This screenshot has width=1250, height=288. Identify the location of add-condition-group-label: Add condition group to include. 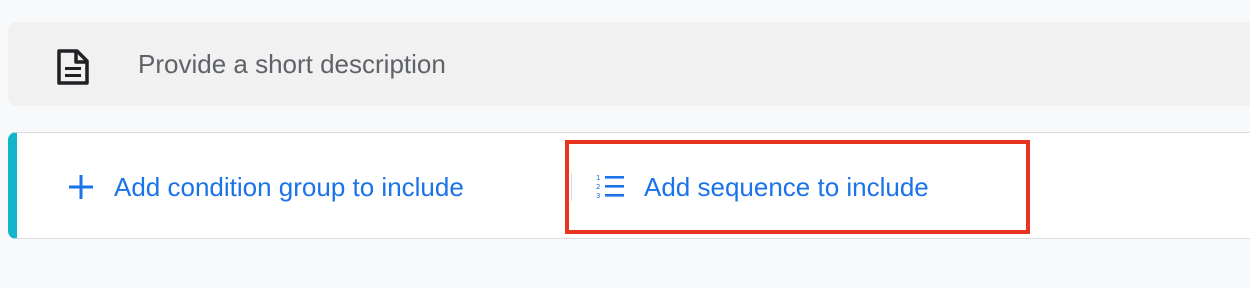
(289, 186).